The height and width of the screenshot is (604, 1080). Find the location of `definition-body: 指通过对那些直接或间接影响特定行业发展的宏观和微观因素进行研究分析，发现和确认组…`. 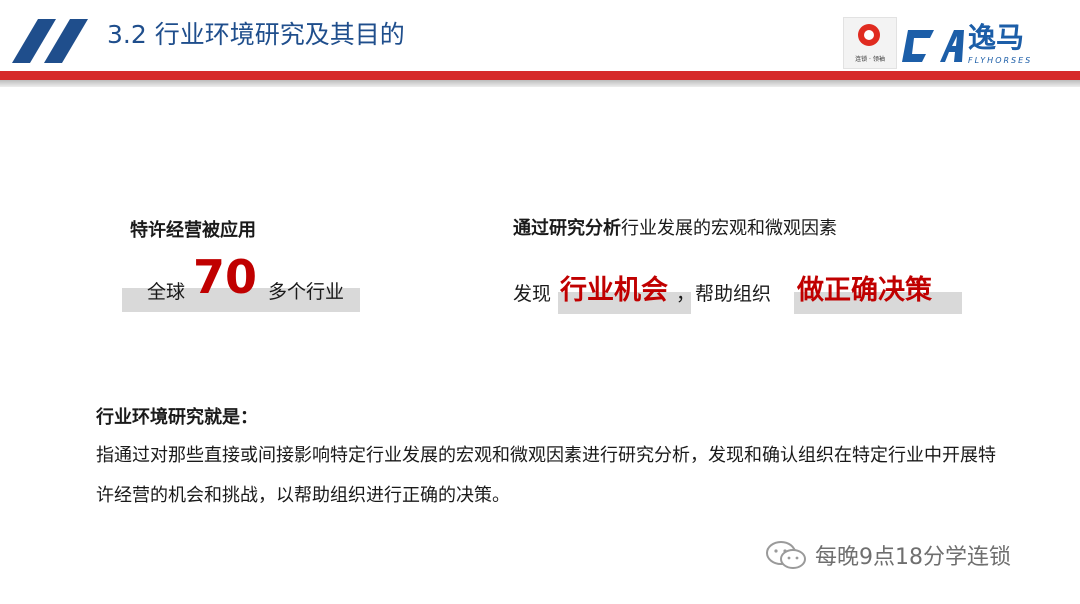

definition-body: 指通过对那些直接或间接影响特定行业发展的宏观和微观因素进行研究分析，发现和确认组… is located at coordinates (546, 475).